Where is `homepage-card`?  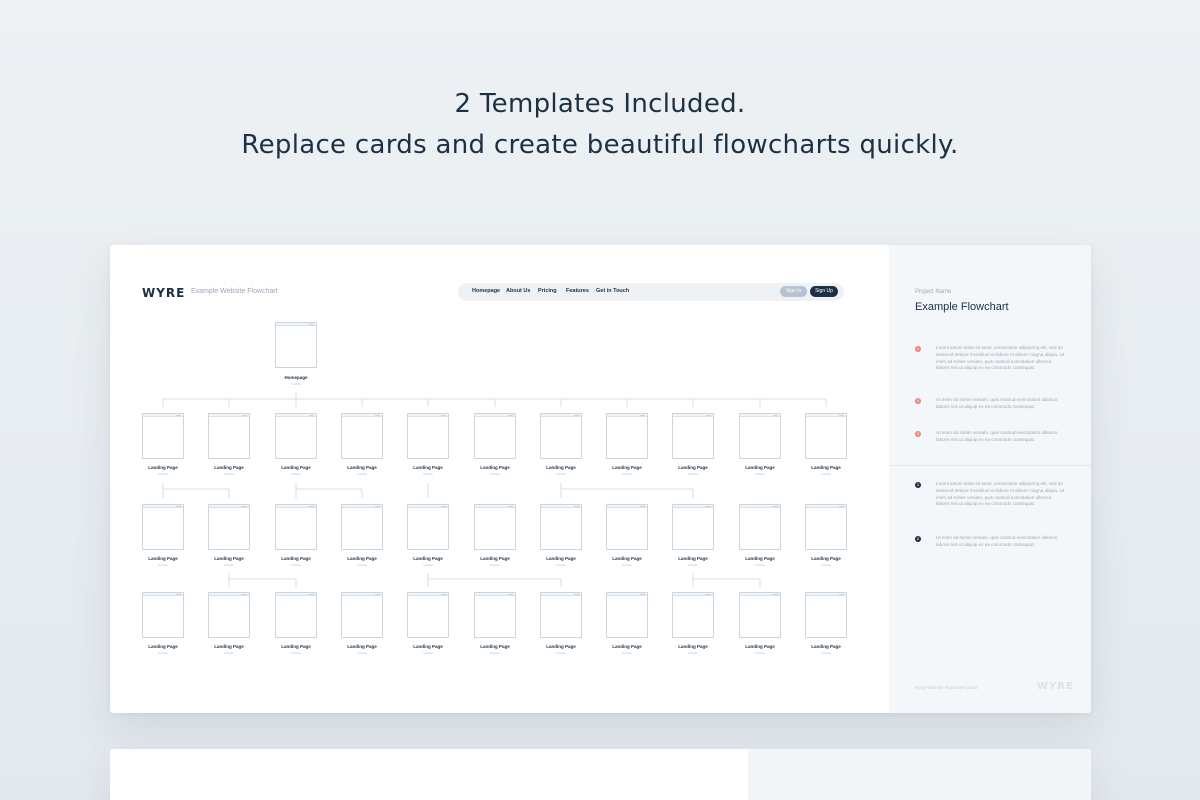
homepage-card is located at coordinates (296, 345).